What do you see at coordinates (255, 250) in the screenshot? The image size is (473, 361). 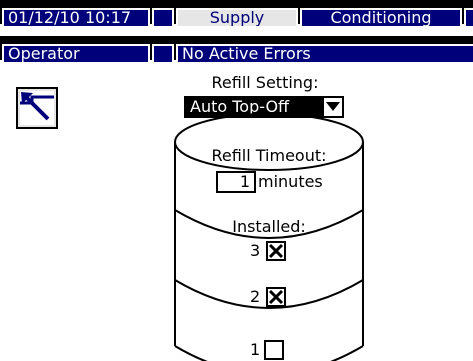 I see `level-number: 3` at bounding box center [255, 250].